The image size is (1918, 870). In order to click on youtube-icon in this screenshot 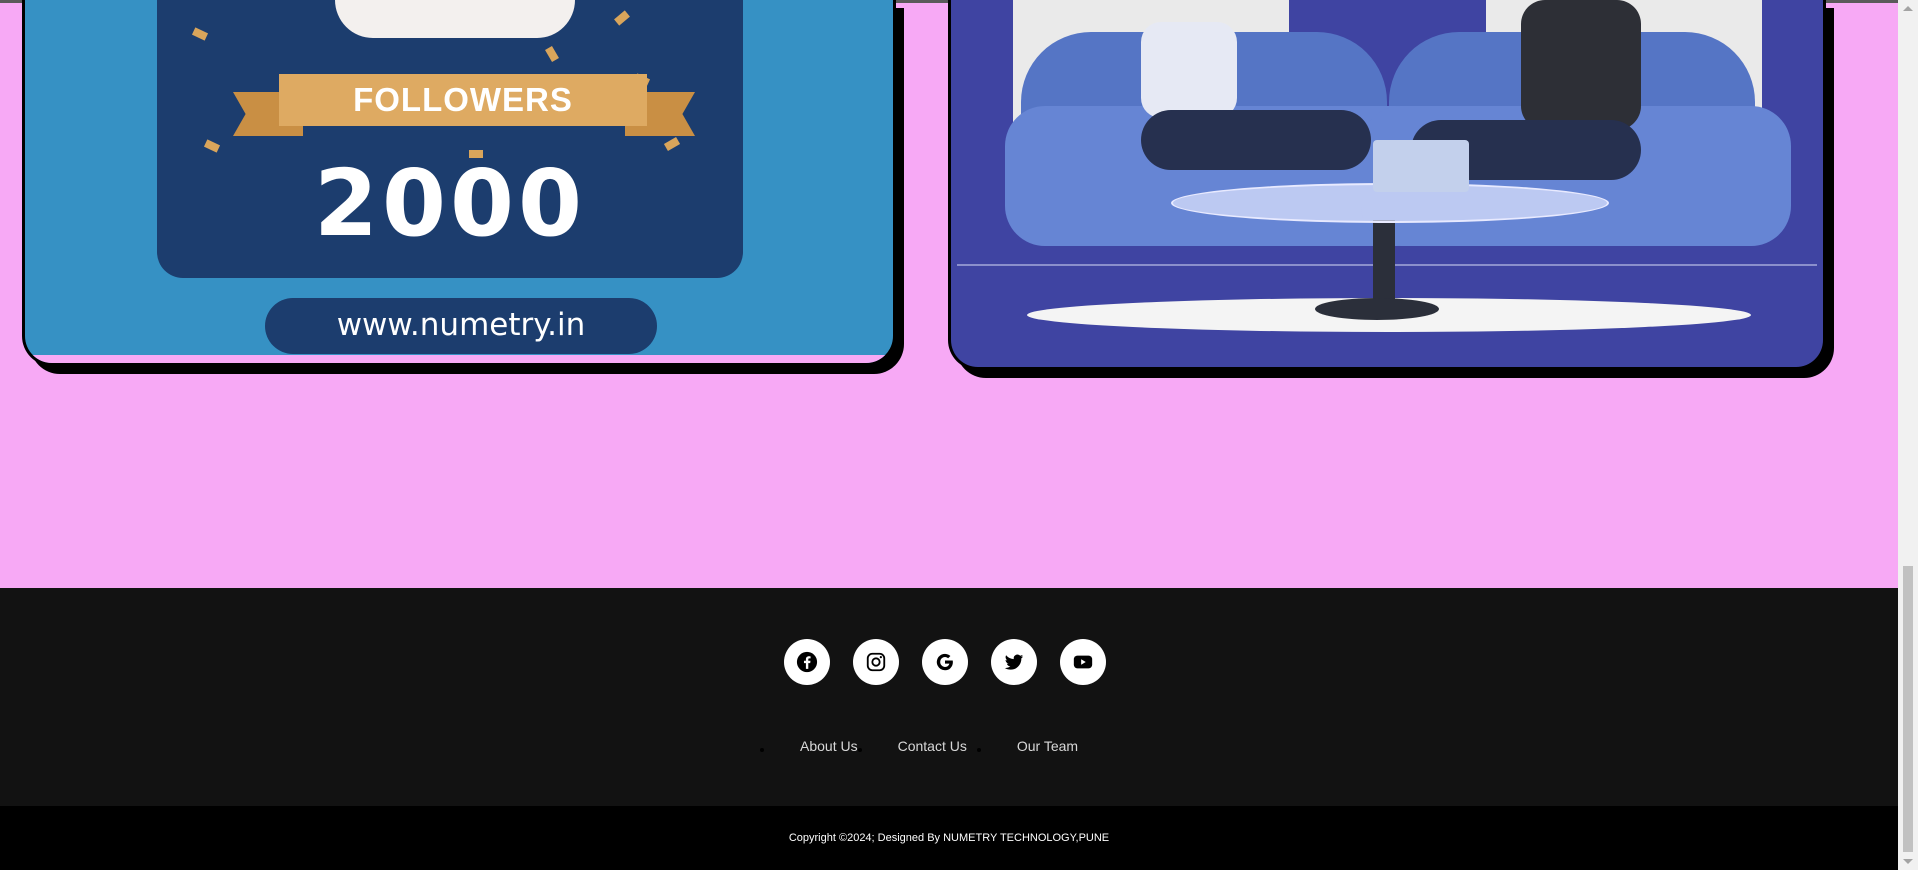, I will do `click(1083, 662)`.